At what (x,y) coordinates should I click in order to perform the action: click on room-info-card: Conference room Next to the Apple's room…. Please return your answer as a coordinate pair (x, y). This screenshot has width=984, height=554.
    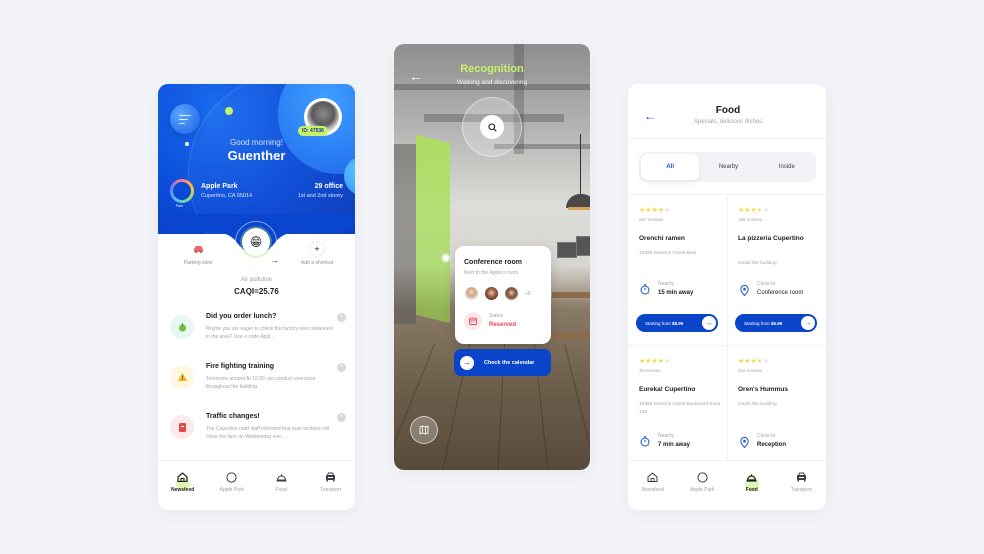
    Looking at the image, I should click on (503, 295).